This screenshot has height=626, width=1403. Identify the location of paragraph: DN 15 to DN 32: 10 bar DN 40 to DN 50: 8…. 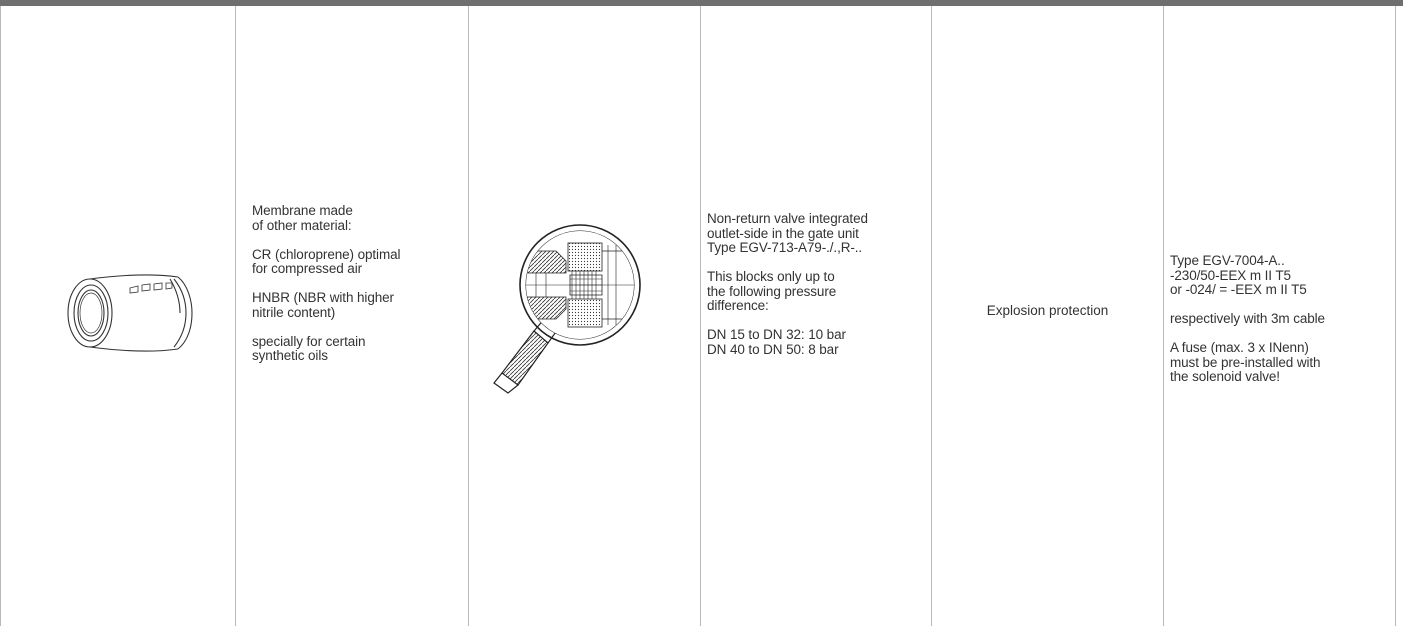
(776, 342).